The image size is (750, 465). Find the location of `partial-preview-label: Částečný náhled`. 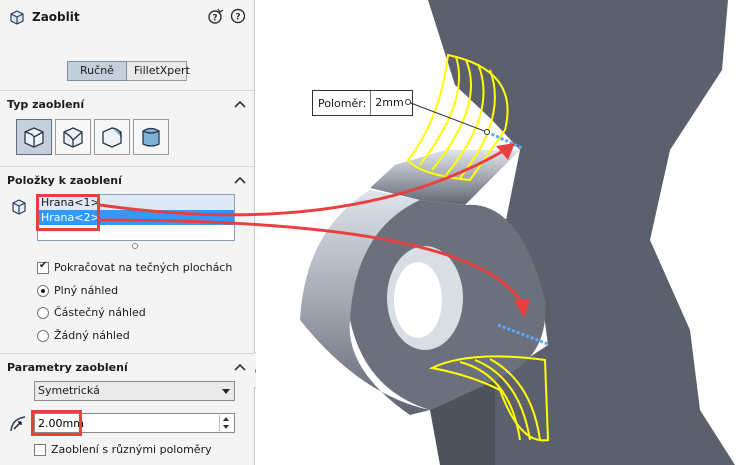

partial-preview-label: Částečný náhled is located at coordinates (100, 312).